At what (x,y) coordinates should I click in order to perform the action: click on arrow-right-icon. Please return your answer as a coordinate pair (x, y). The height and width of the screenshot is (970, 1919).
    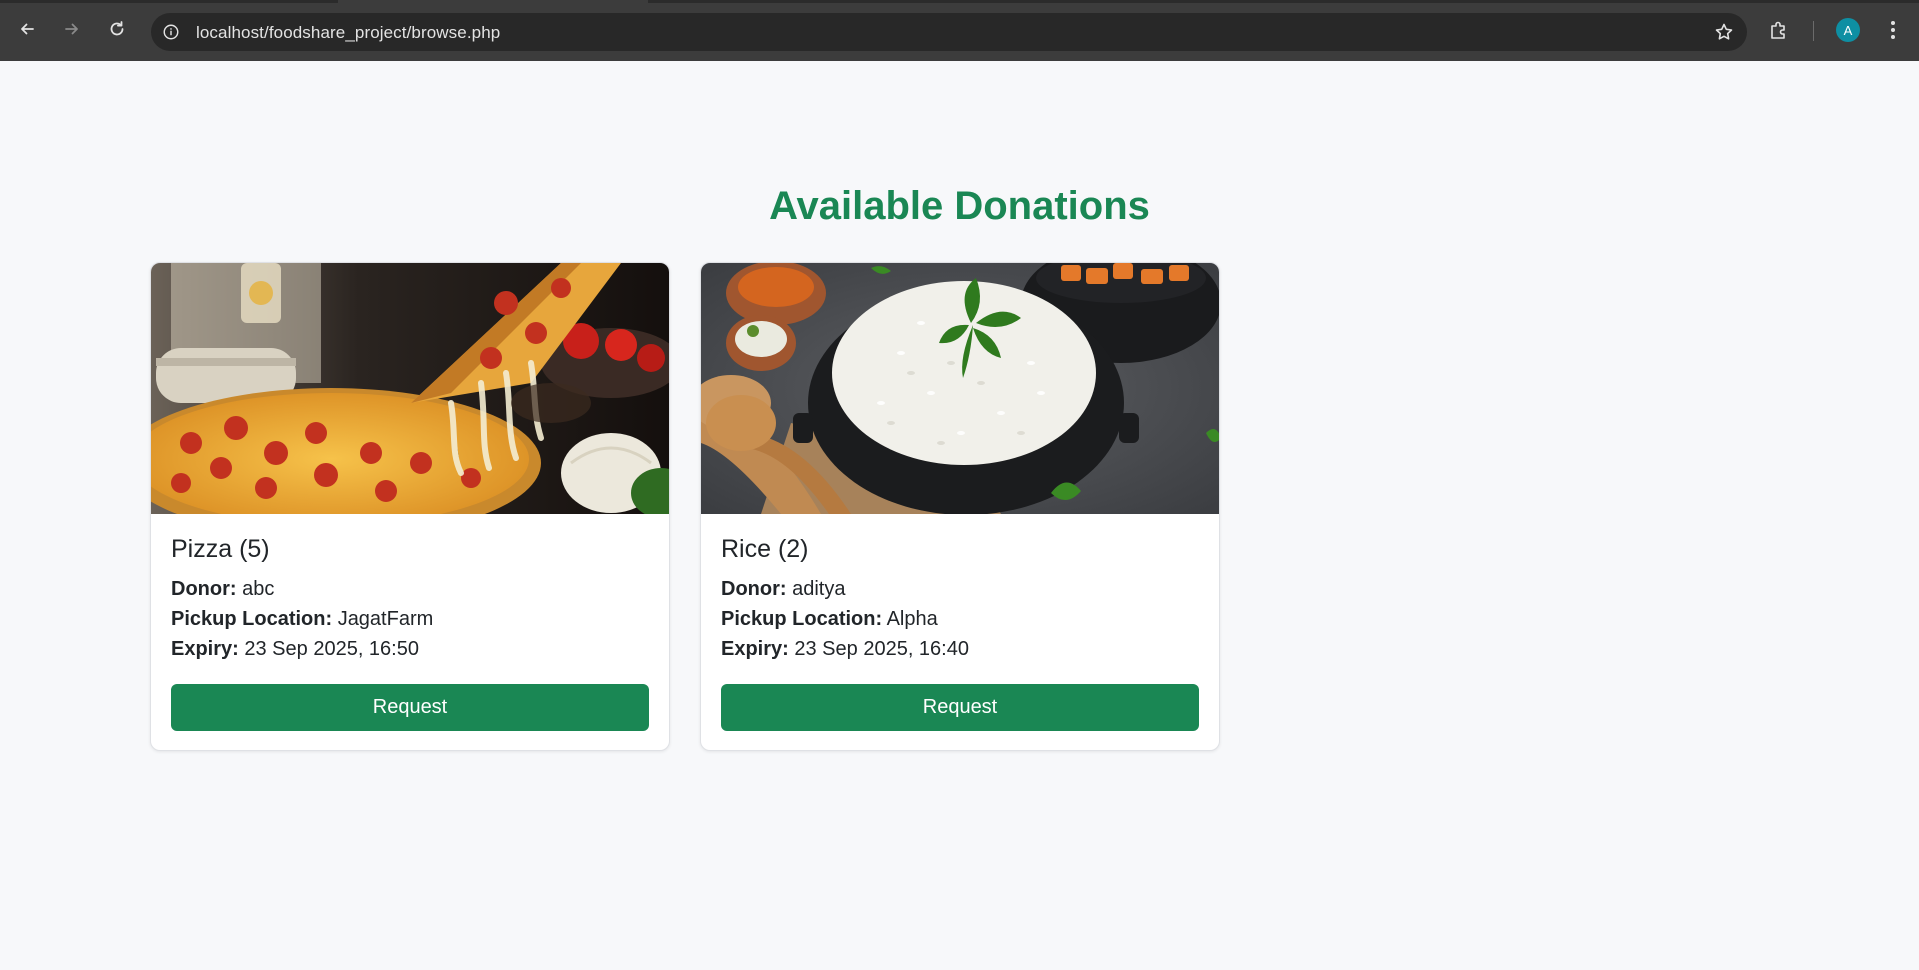
    Looking at the image, I should click on (71, 29).